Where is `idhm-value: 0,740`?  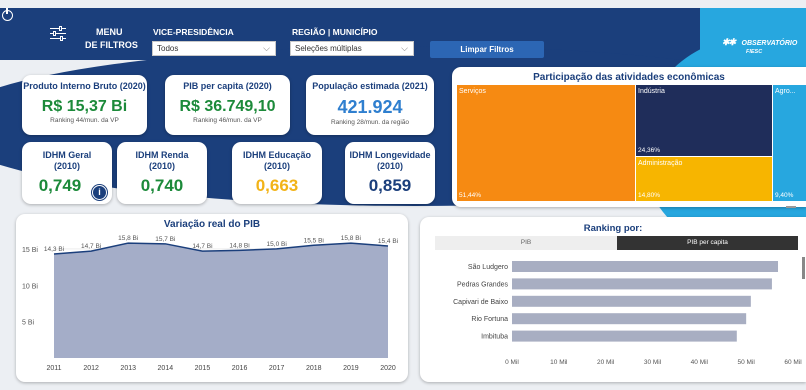
idhm-value: 0,740 is located at coordinates (162, 185).